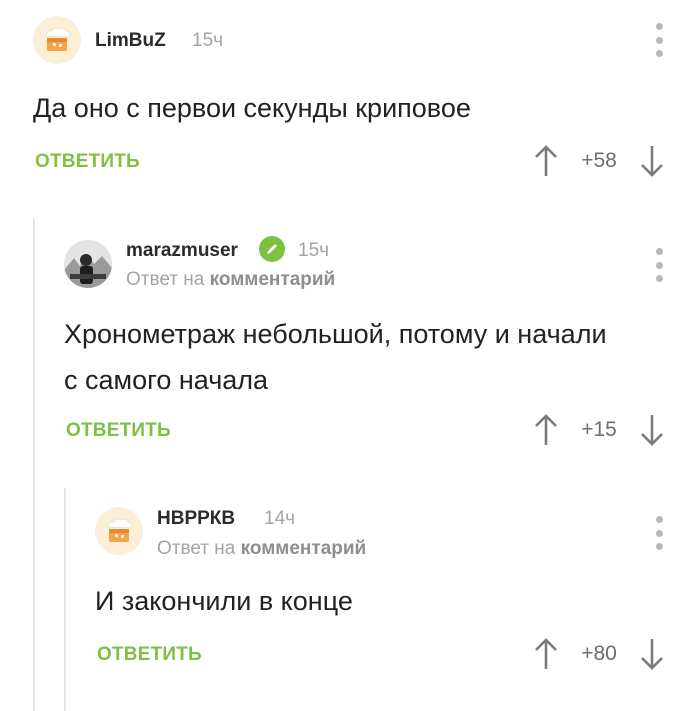 This screenshot has width=700, height=711. Describe the element at coordinates (130, 41) in the screenshot. I see `author-name: LimBuZ` at that location.